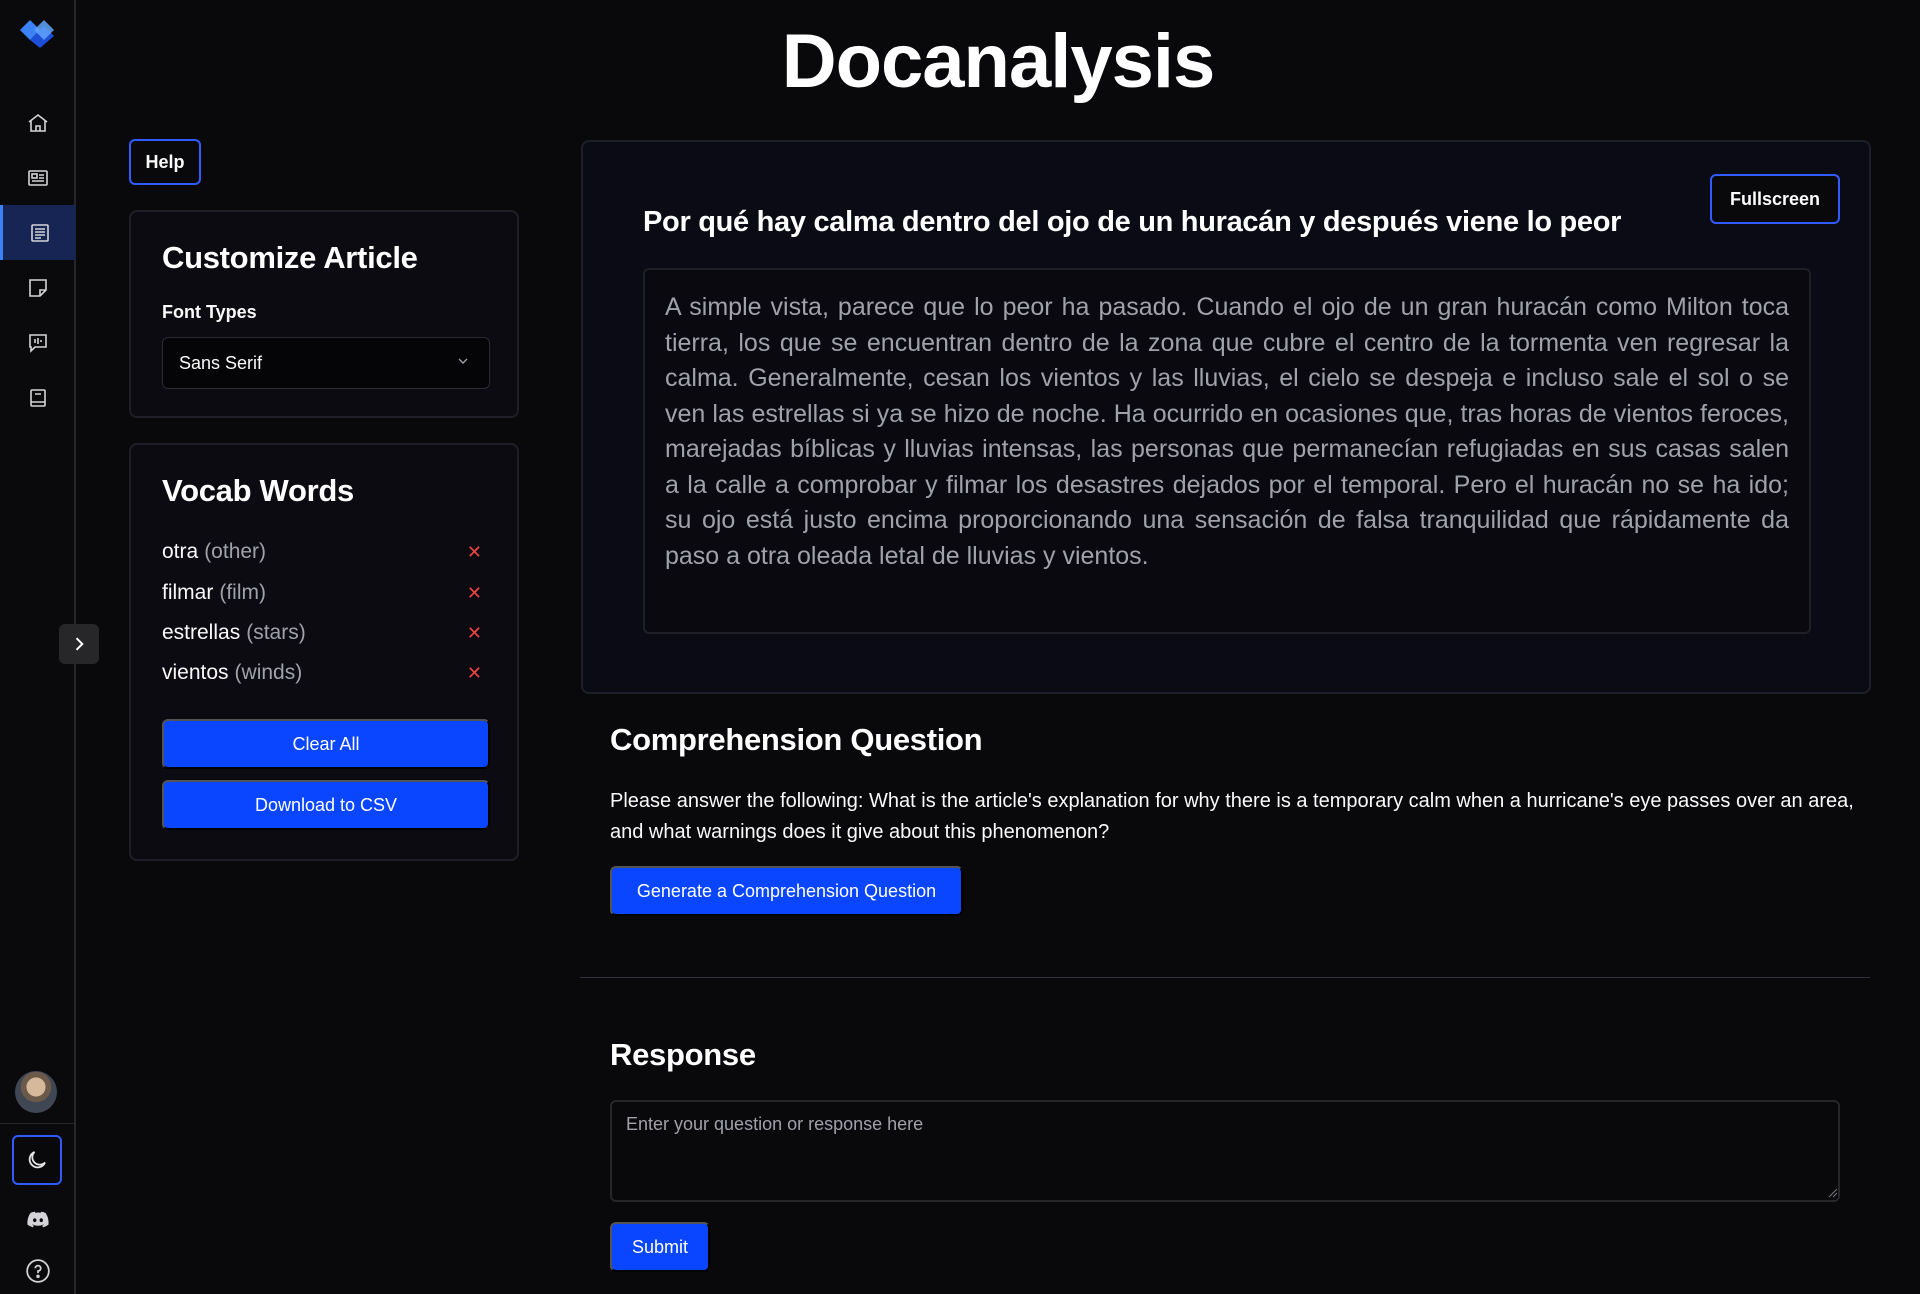 This screenshot has height=1294, width=1920. Describe the element at coordinates (36, 1092) in the screenshot. I see `user-avatar` at that location.